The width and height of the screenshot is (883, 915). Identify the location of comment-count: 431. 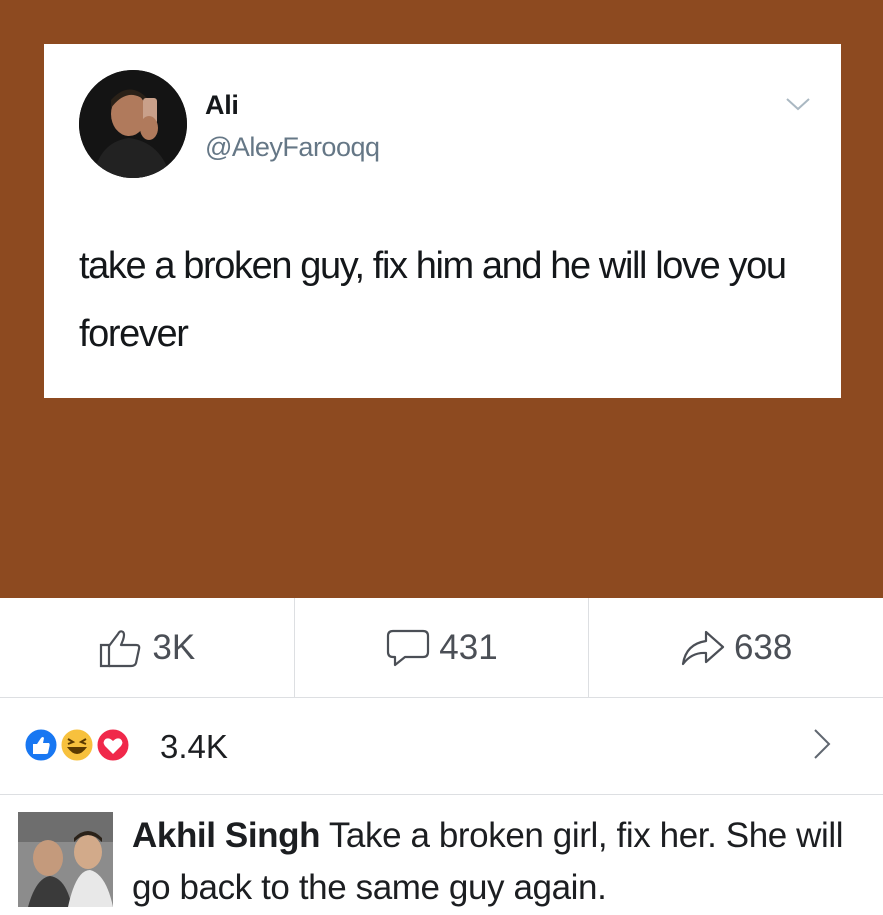
(468, 647).